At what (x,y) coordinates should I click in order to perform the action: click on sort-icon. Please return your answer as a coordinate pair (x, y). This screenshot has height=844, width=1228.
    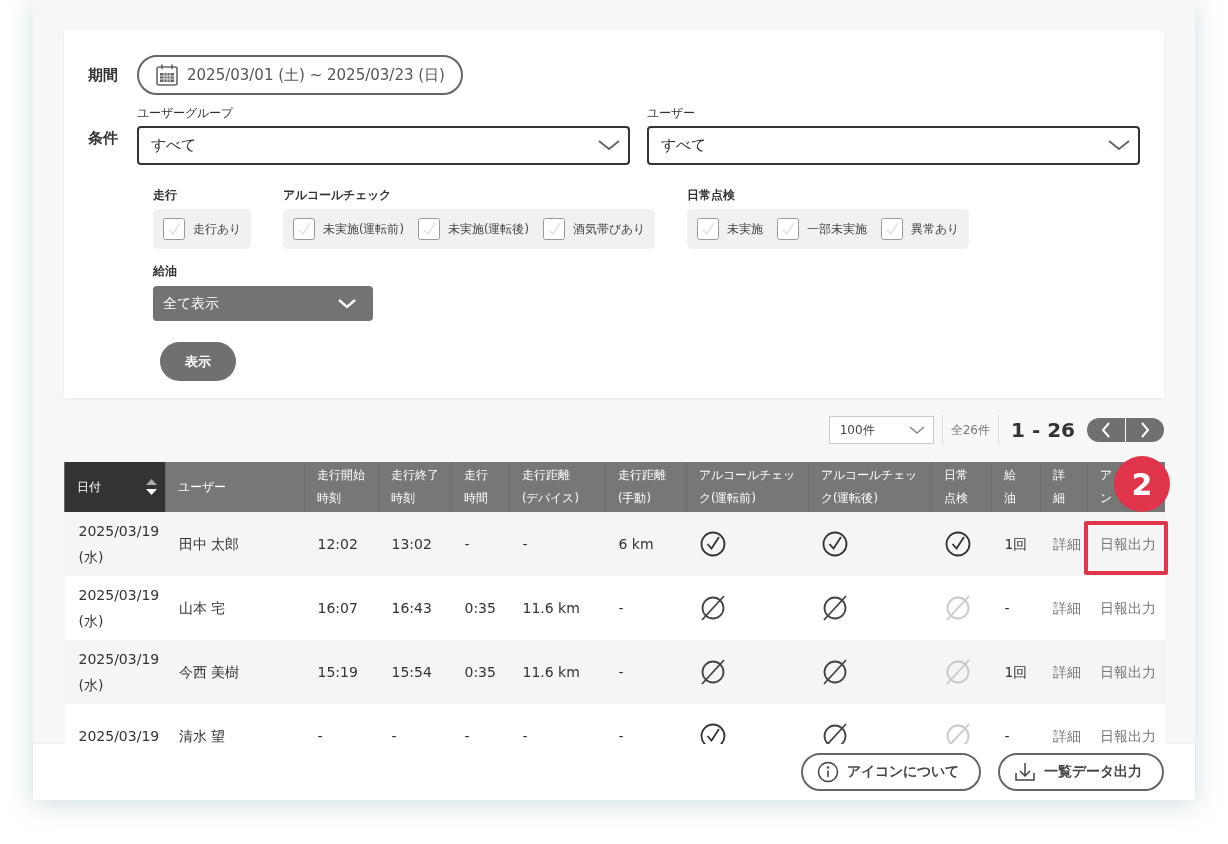
    Looking at the image, I should click on (151, 487).